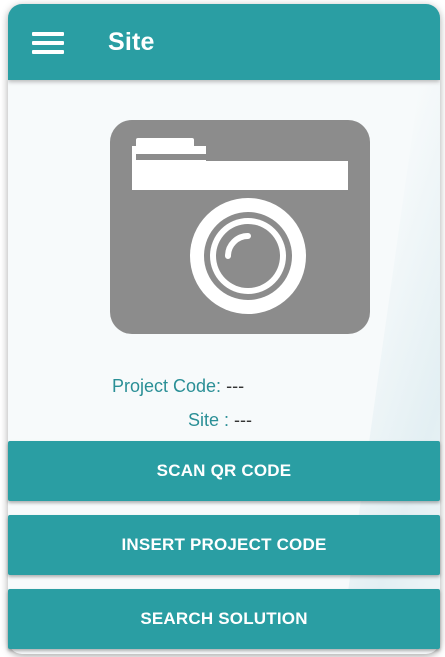 This screenshot has width=445, height=657. I want to click on search-solution-button: SEARCH SOLUTION, so click(224, 619).